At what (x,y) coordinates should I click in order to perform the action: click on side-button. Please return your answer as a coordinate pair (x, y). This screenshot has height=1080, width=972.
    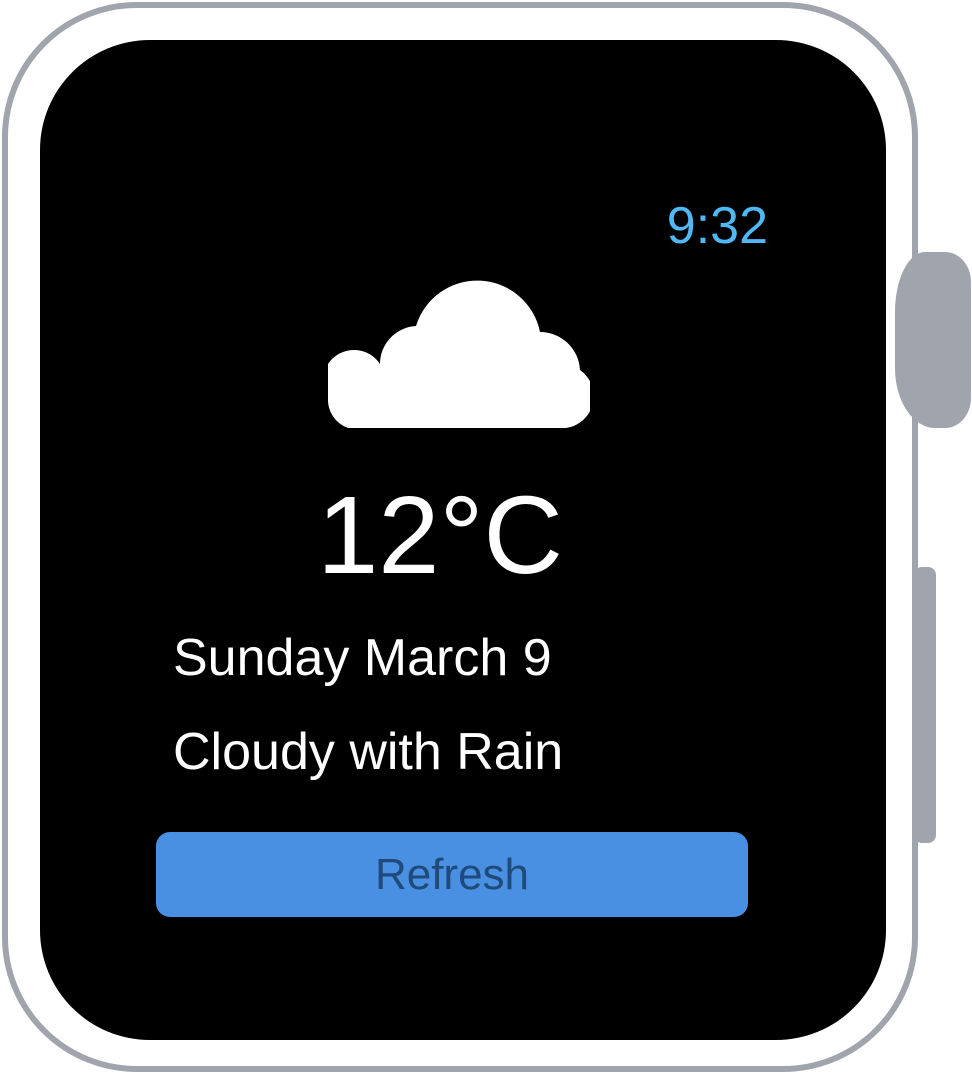
    Looking at the image, I should click on (925, 705).